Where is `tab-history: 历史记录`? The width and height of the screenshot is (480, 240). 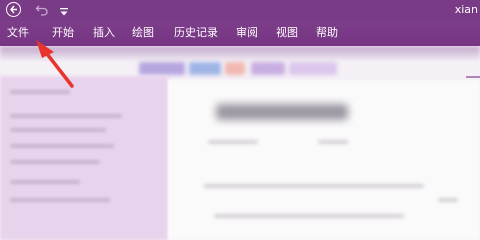 tab-history: 历史记录 is located at coordinates (196, 32).